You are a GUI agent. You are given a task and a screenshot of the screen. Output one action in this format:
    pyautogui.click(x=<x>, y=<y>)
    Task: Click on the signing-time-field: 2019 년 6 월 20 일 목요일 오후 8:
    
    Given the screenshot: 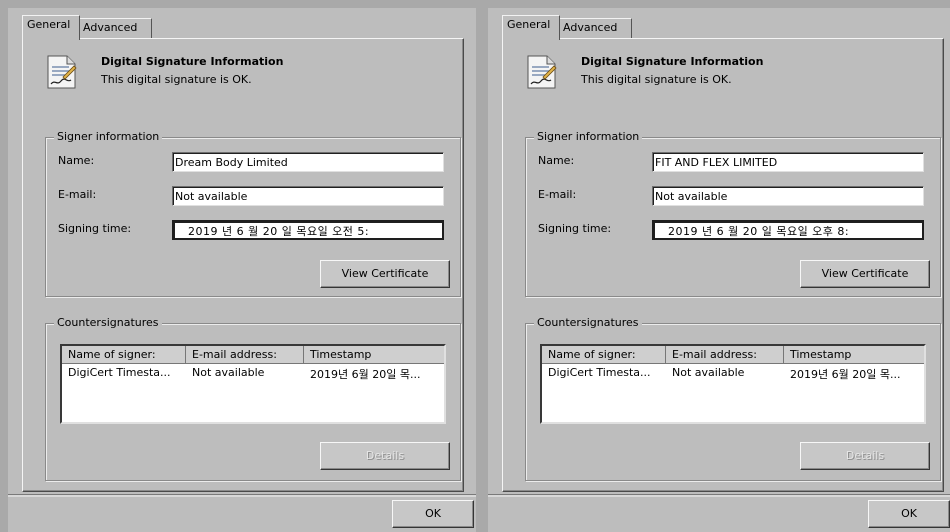 What is the action you would take?
    pyautogui.click(x=788, y=230)
    